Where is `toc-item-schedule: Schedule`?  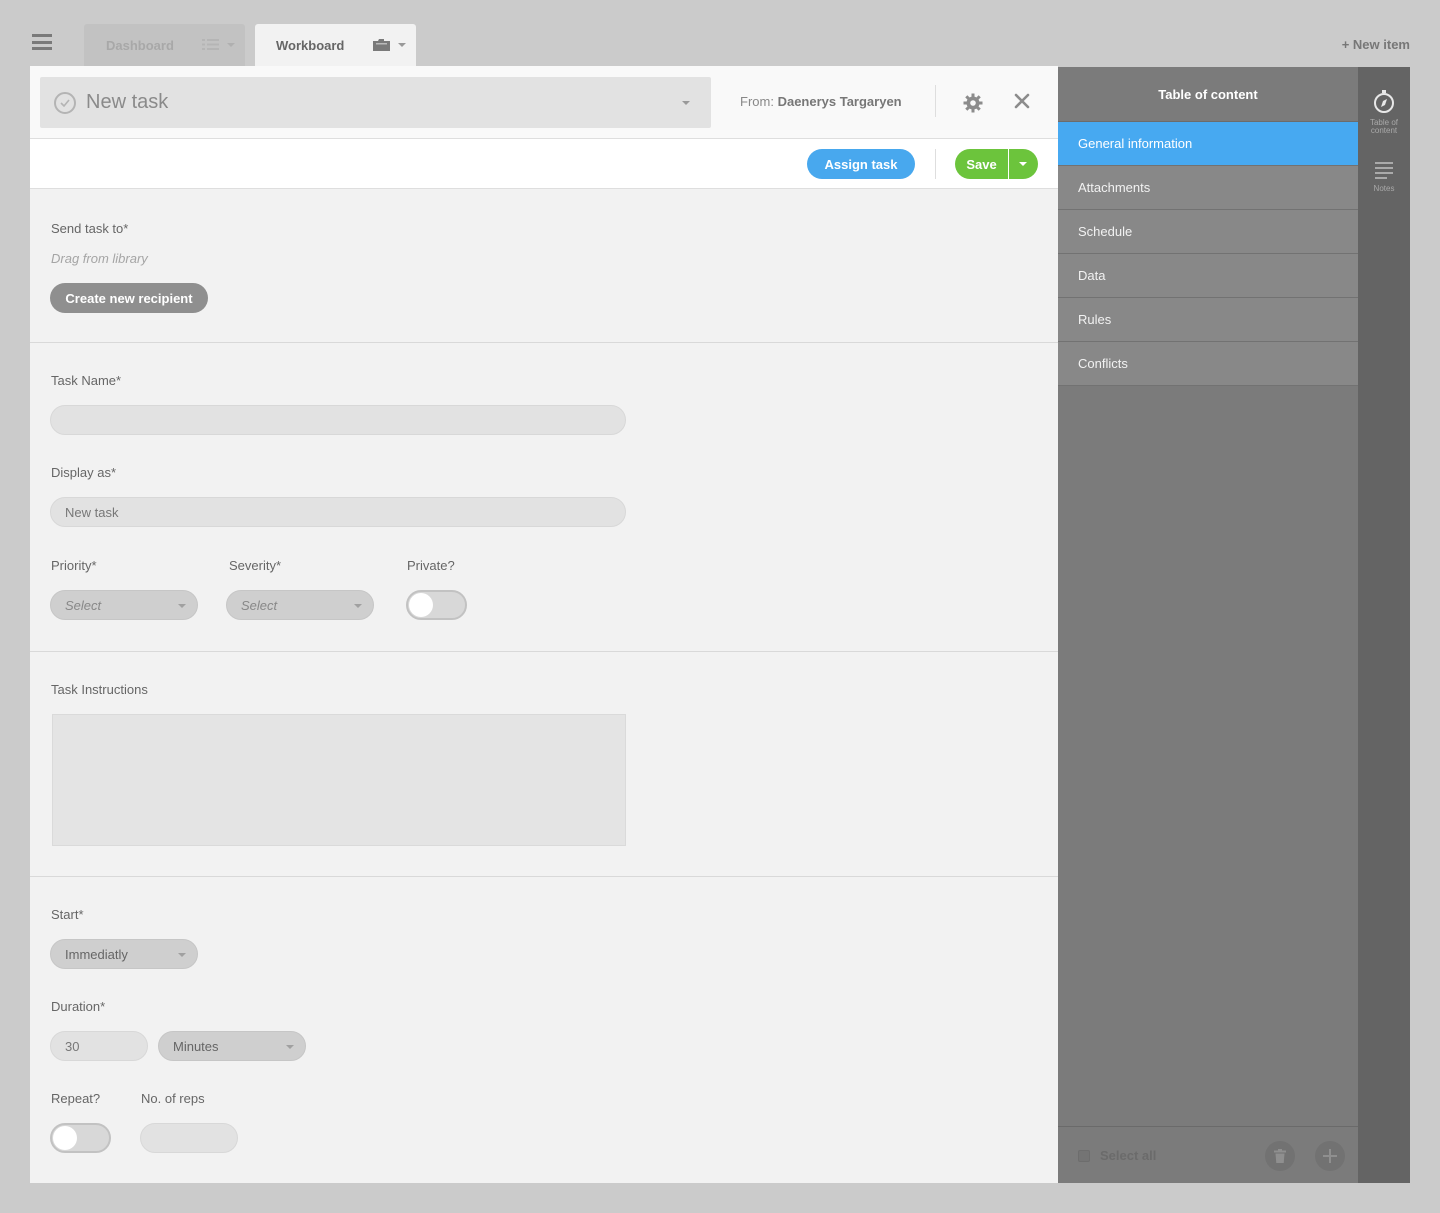 toc-item-schedule: Schedule is located at coordinates (1208, 232).